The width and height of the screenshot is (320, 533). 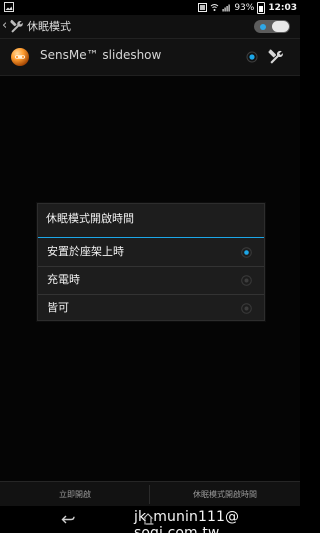 What do you see at coordinates (75, 494) in the screenshot?
I see `start-now-button: 立即開啟` at bounding box center [75, 494].